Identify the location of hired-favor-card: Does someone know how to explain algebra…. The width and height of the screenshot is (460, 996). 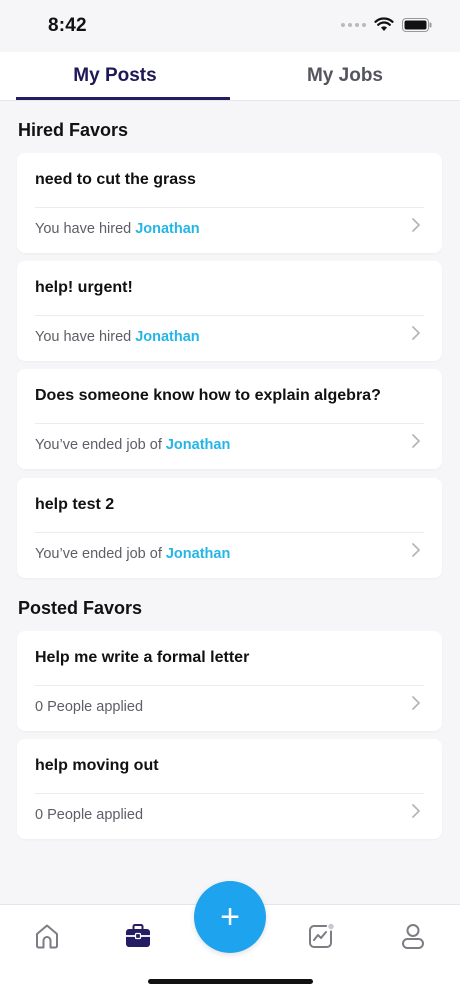
(229, 419).